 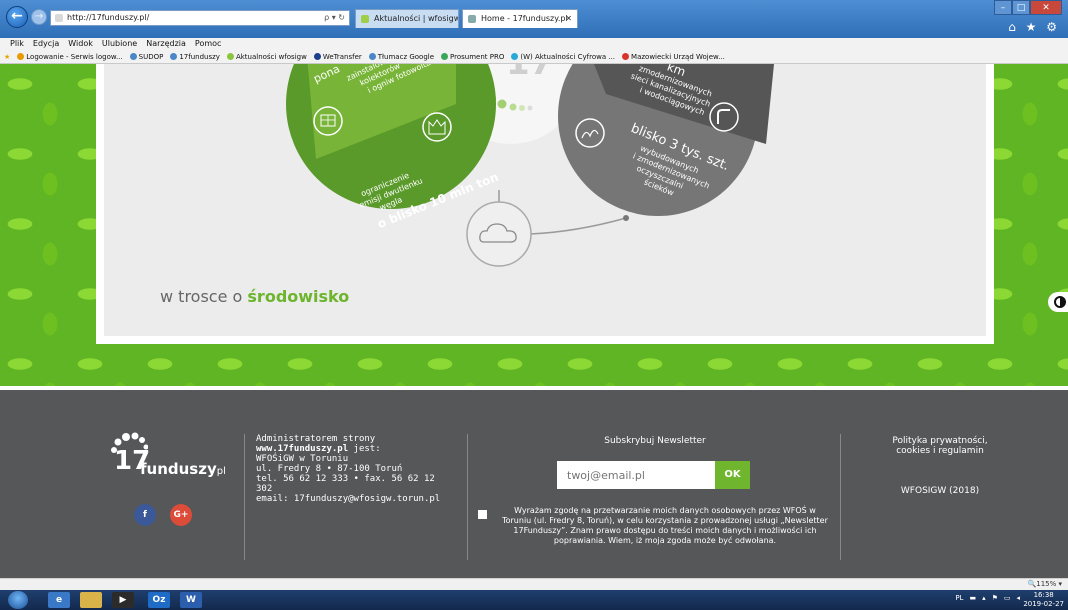 I want to click on browser-statusbar: 🔍115% ▾, so click(x=534, y=584).